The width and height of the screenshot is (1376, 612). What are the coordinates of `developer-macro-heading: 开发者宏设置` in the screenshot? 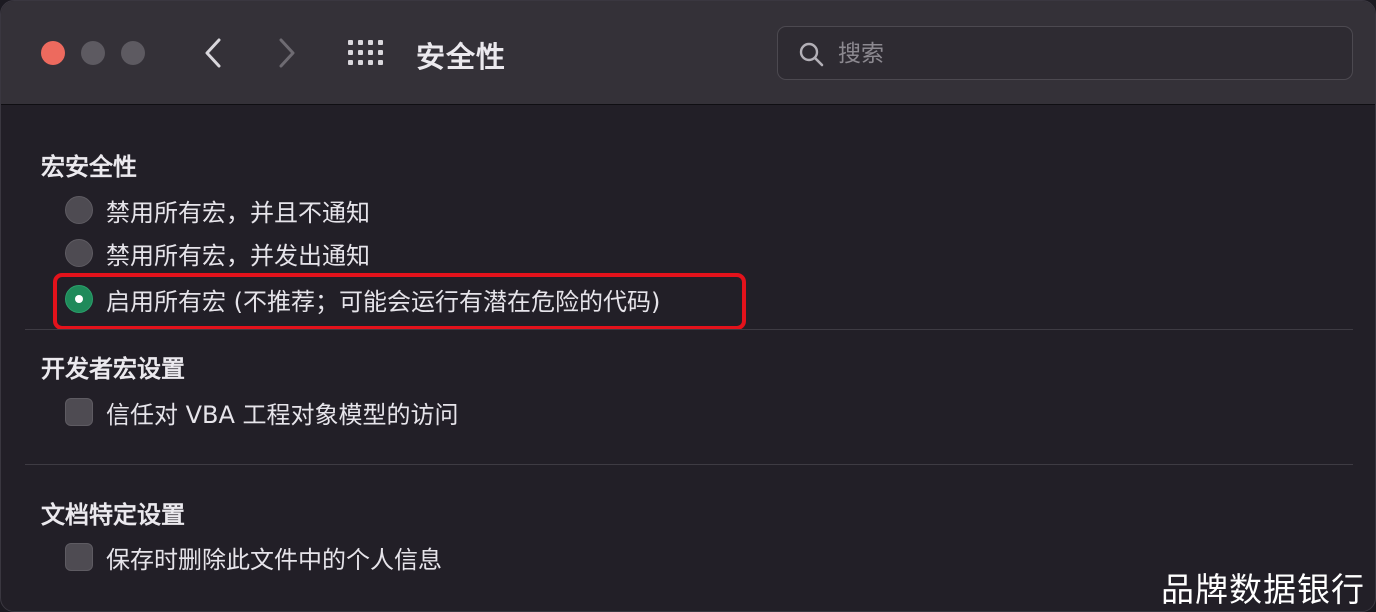 It's located at (113, 369).